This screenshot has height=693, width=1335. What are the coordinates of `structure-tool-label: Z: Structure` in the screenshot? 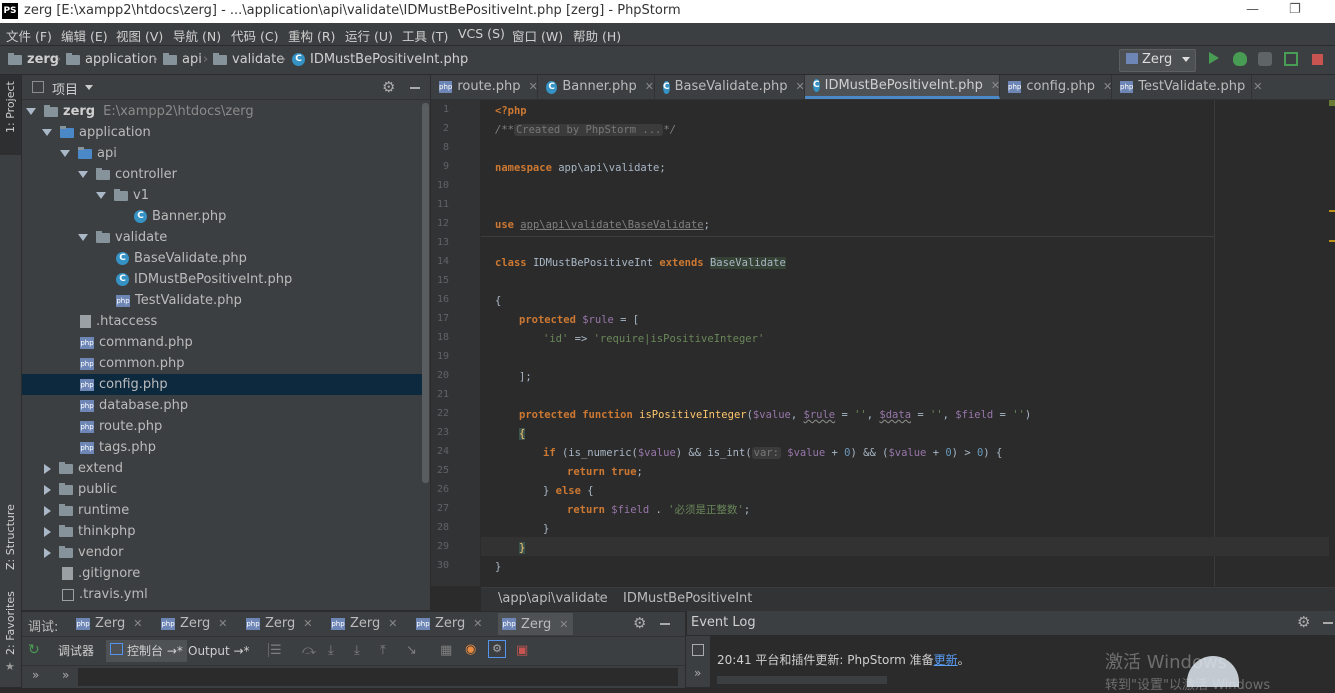 It's located at (10, 537).